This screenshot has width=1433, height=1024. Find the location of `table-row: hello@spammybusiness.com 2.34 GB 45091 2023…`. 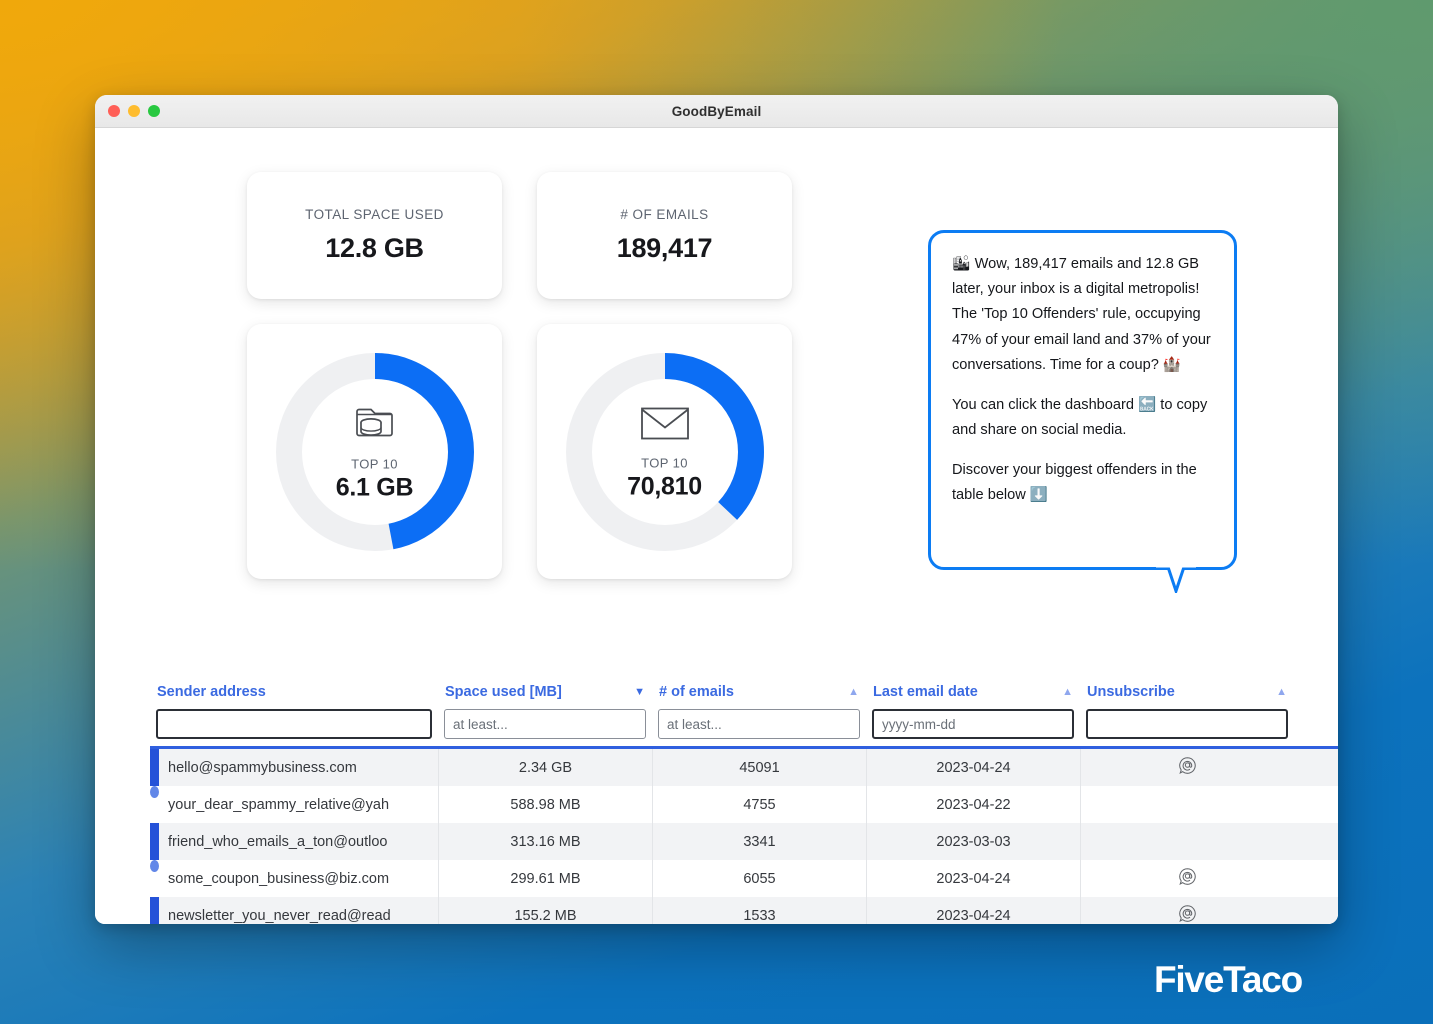

table-row: hello@spammybusiness.com 2.34 GB 45091 2023… is located at coordinates (744, 767).